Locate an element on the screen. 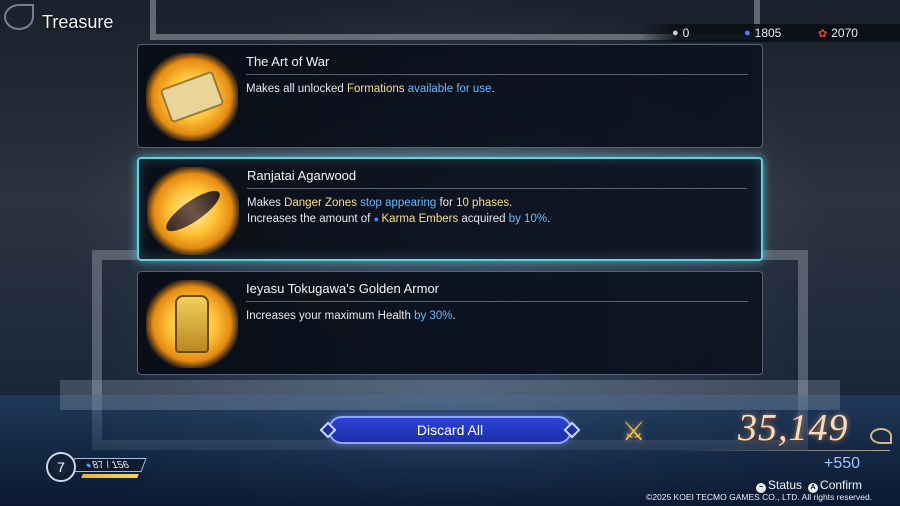 The image size is (900, 506). currency-bar: ● 0 ● 1805 ✿ 2070 is located at coordinates (770, 33).